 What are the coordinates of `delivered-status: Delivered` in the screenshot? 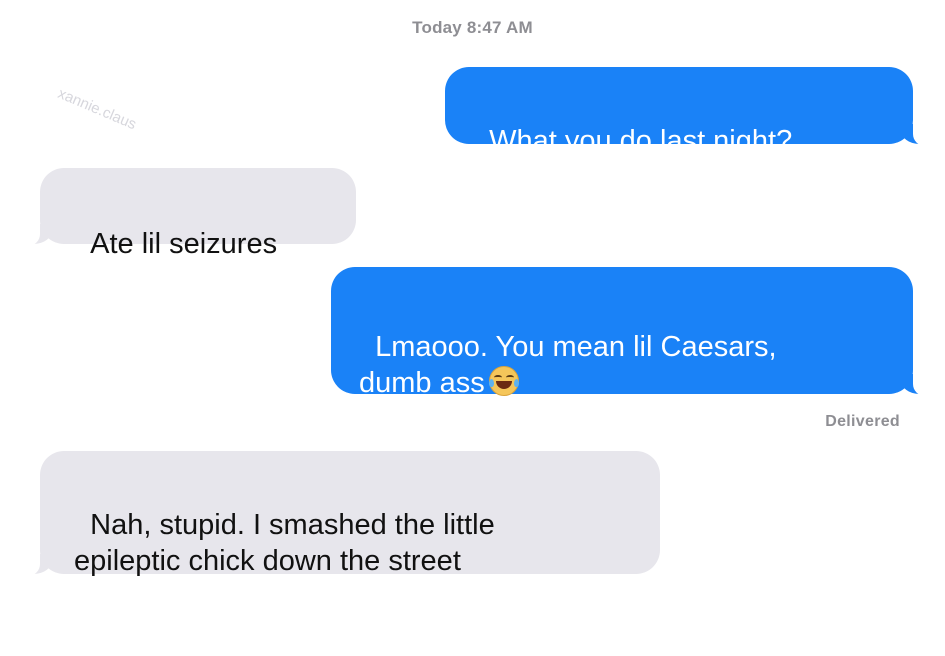 It's located at (862, 421).